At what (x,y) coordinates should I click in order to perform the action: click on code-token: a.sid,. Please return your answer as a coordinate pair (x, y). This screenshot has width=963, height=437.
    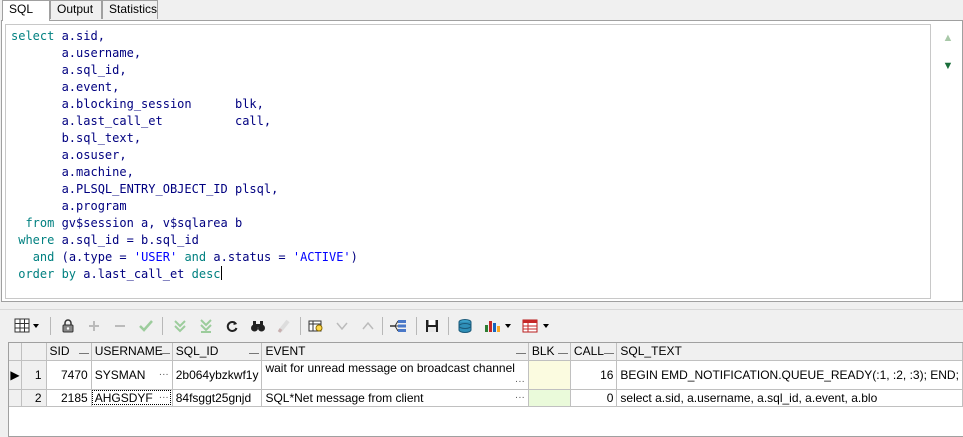
    Looking at the image, I should click on (79, 36).